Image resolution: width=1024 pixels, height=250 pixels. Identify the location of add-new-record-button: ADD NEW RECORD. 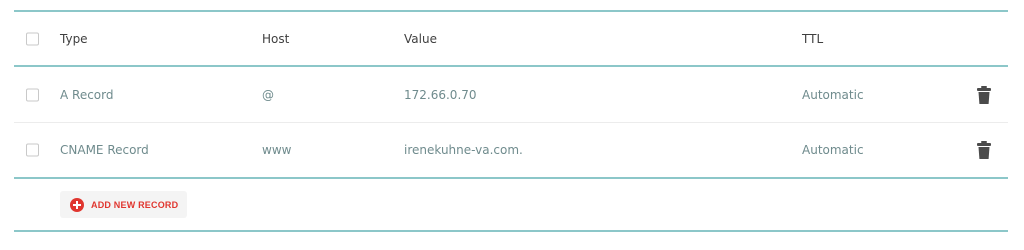
(124, 204).